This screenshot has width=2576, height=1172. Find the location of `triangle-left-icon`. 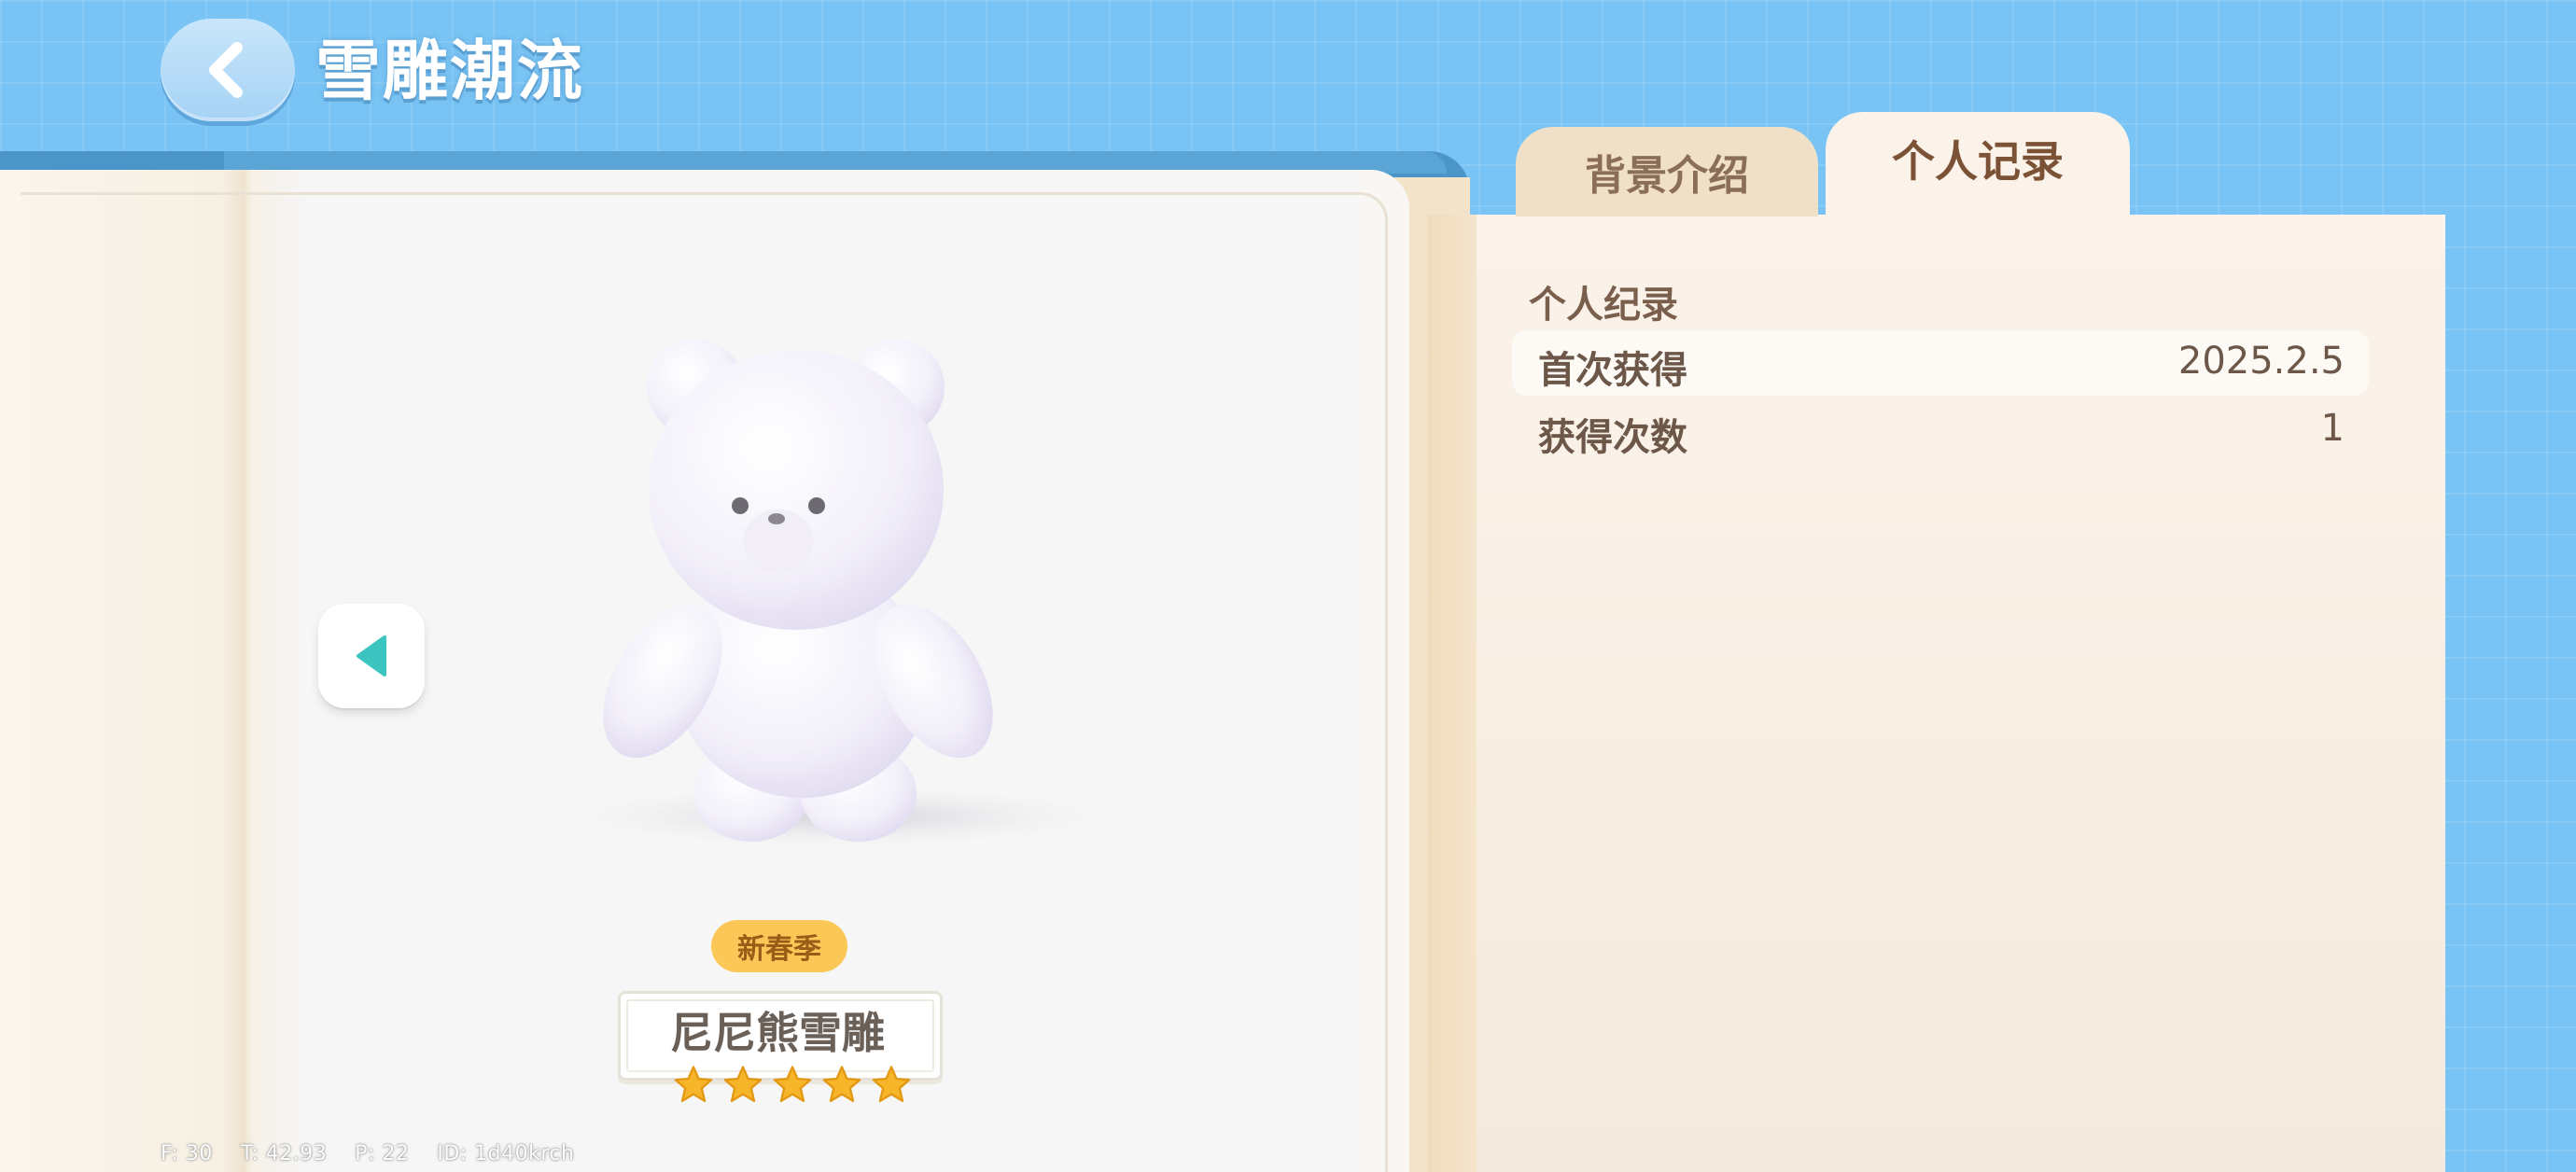

triangle-left-icon is located at coordinates (371, 656).